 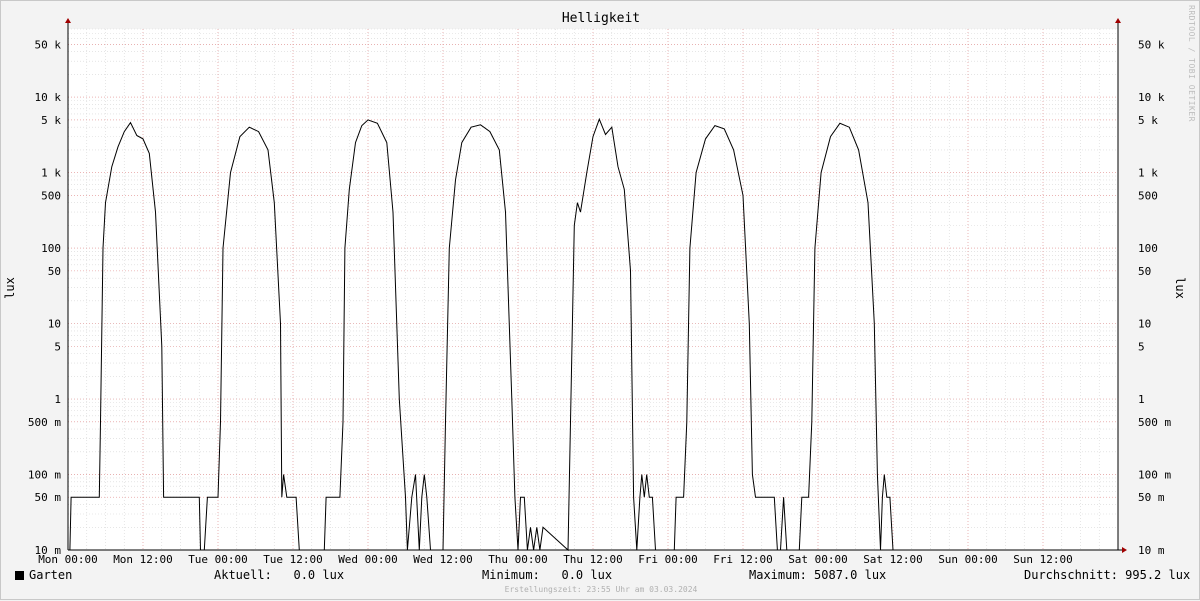 What do you see at coordinates (511, 575) in the screenshot?
I see `minimum-label: Minimum:` at bounding box center [511, 575].